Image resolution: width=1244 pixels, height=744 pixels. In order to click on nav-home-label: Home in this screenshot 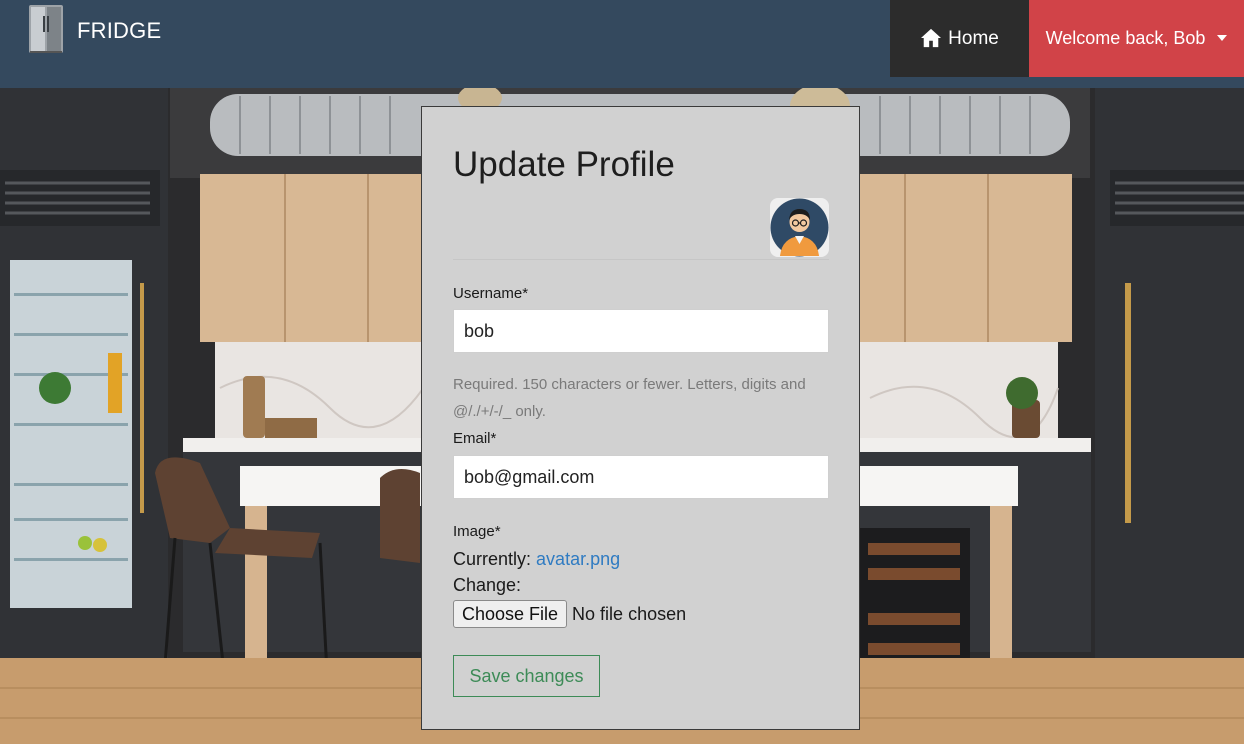, I will do `click(973, 38)`.